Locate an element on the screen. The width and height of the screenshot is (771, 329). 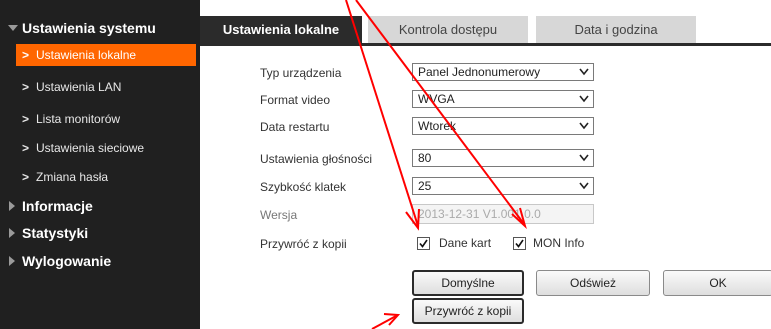
sidebar-item-network-settings: > Ustawienia sieciowe is located at coordinates (106, 148).